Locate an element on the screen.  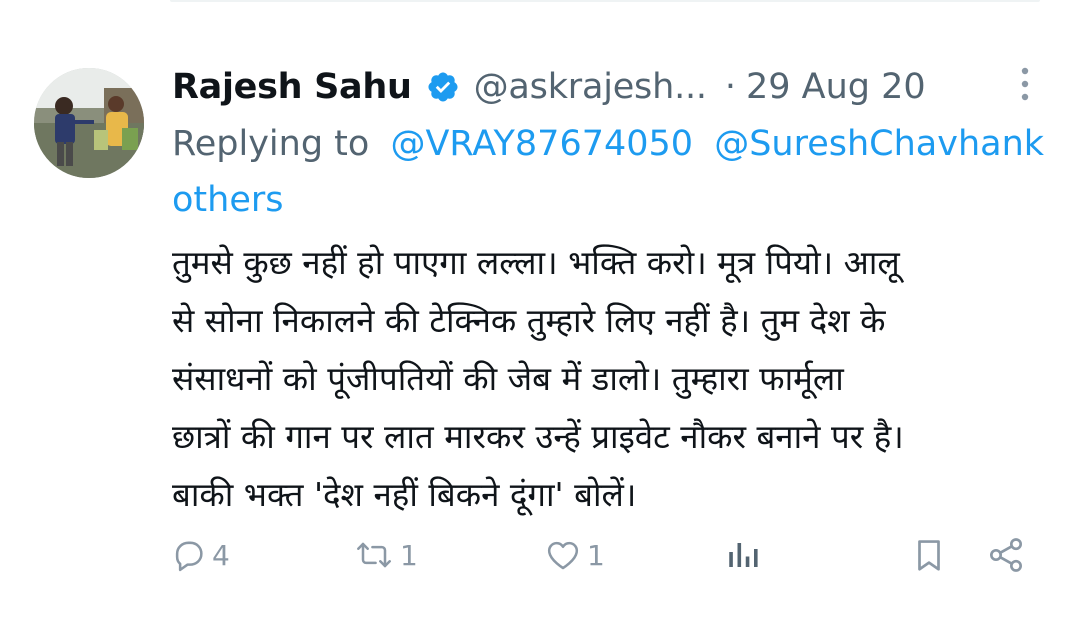
retweet-count: 1 is located at coordinates (409, 555).